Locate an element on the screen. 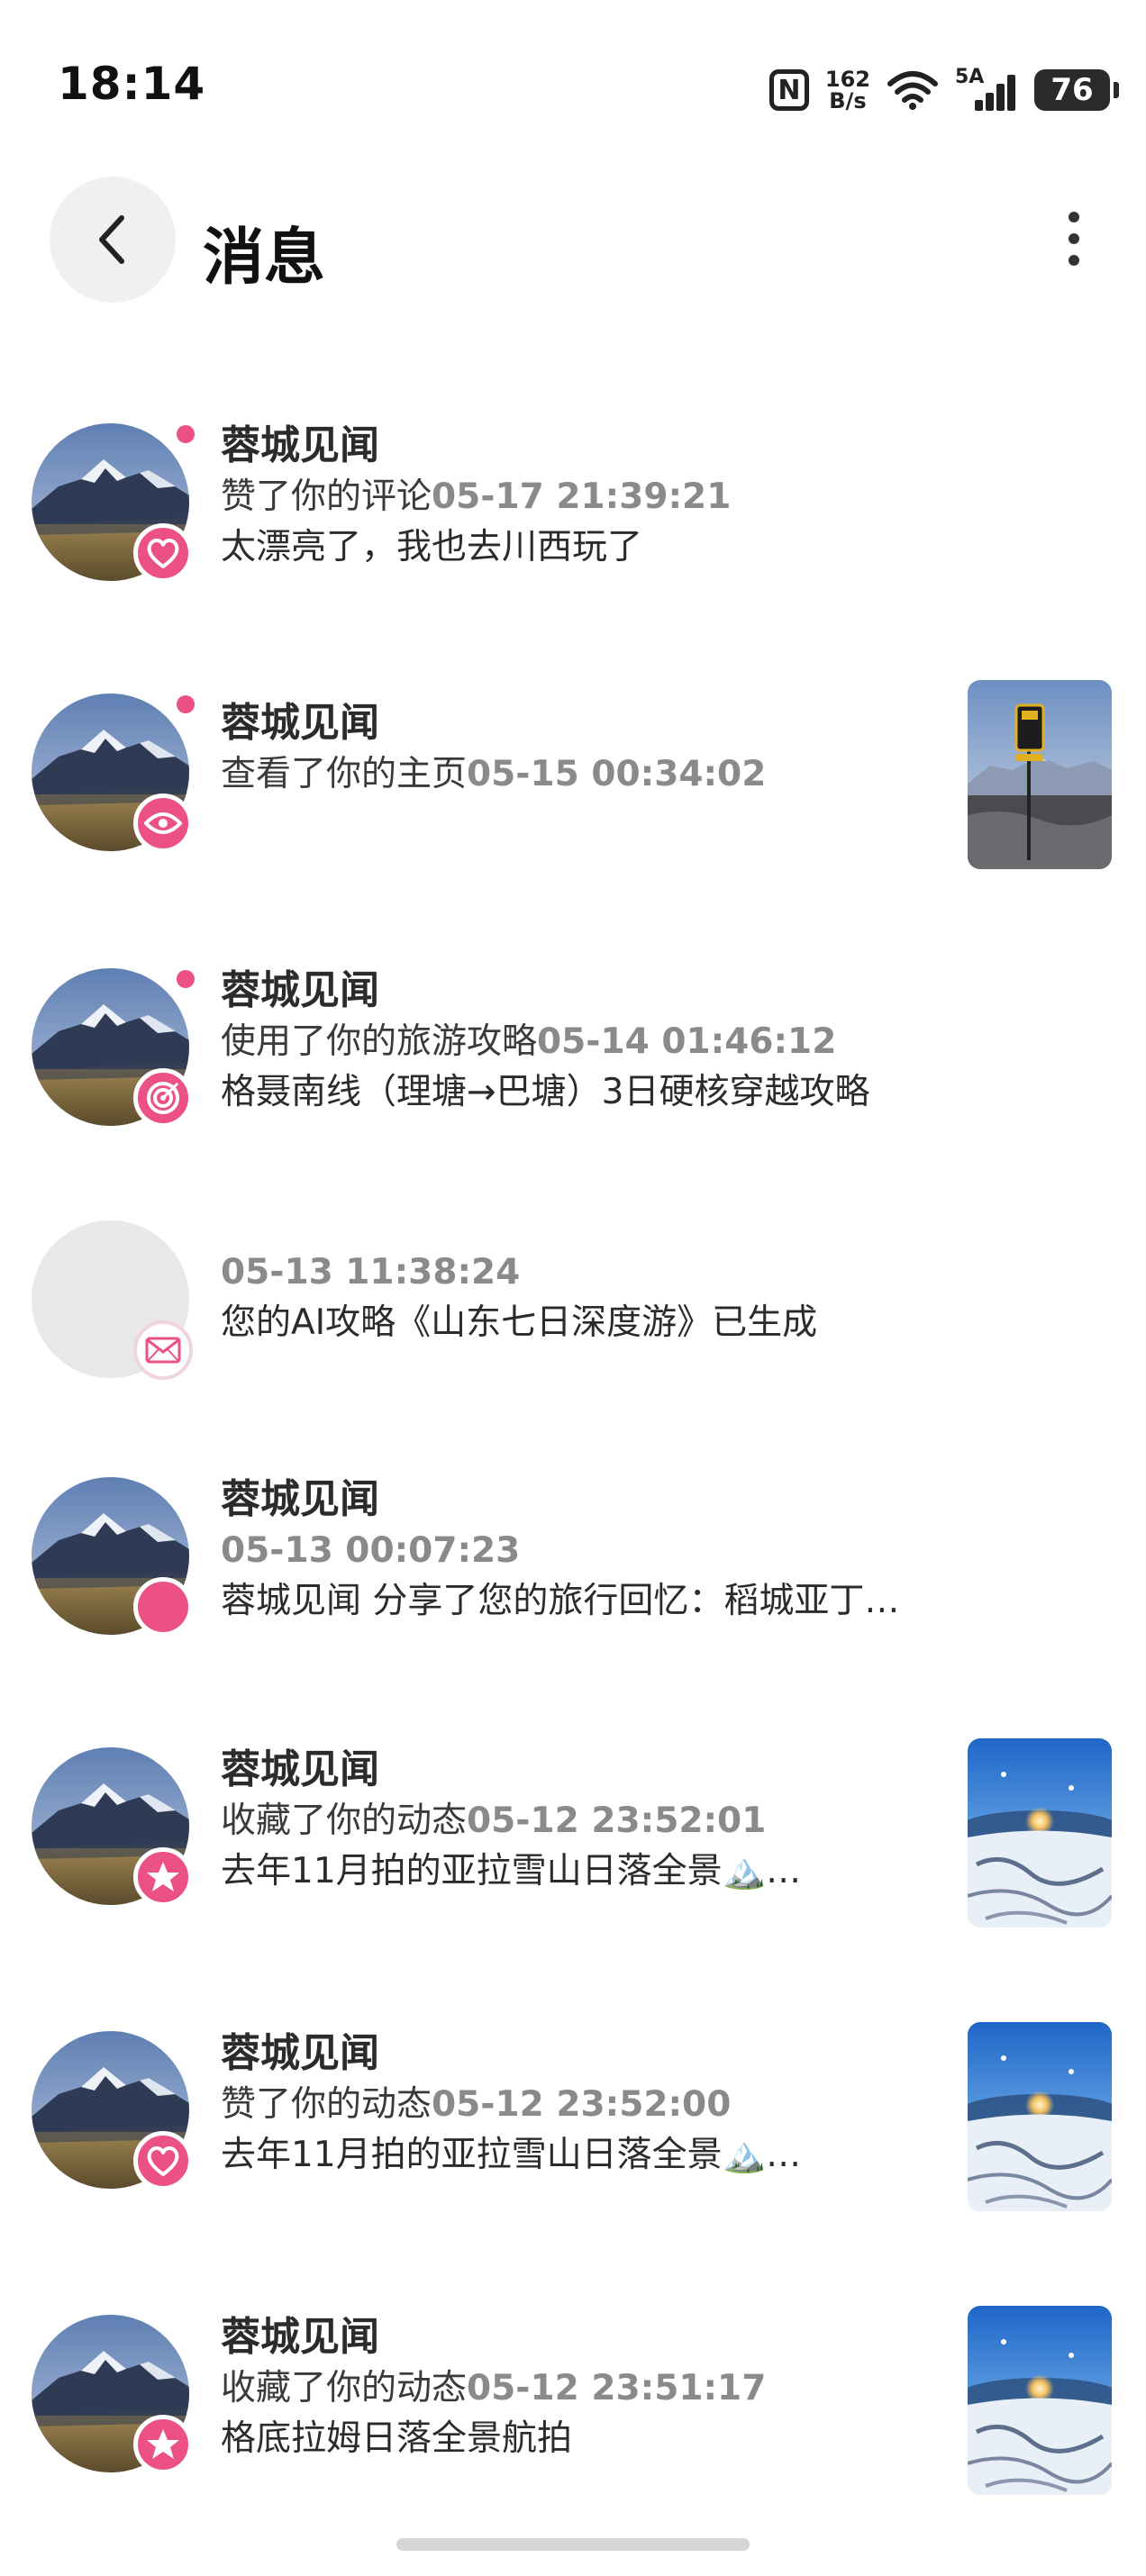 This screenshot has height=2576, width=1146. message-item: 蓉城见闻 赞了你的评论05-17 21:39:21 太漂亮了，我也去川西玩了 is located at coordinates (573, 520).